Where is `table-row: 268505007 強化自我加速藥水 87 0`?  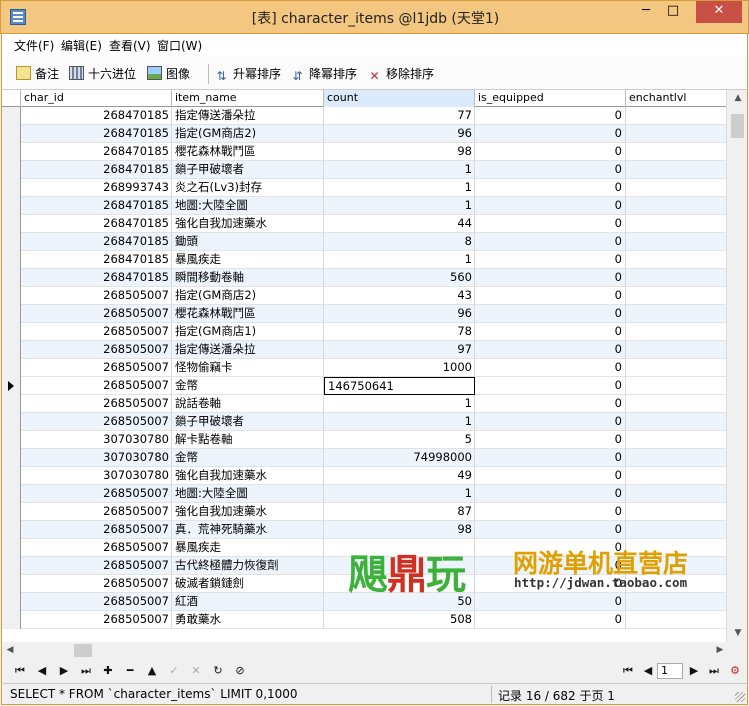
table-row: 268505007 強化自我加速藥水 87 0 is located at coordinates (367, 512).